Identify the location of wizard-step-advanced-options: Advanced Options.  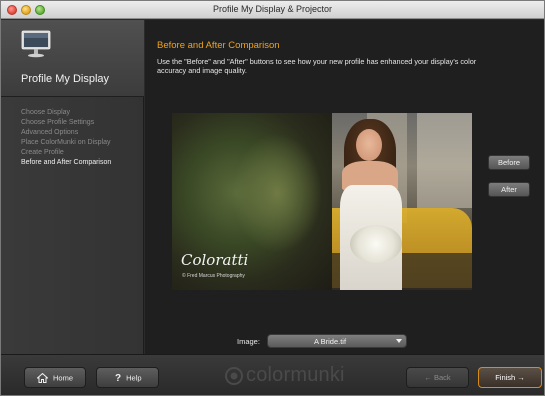
(50, 133).